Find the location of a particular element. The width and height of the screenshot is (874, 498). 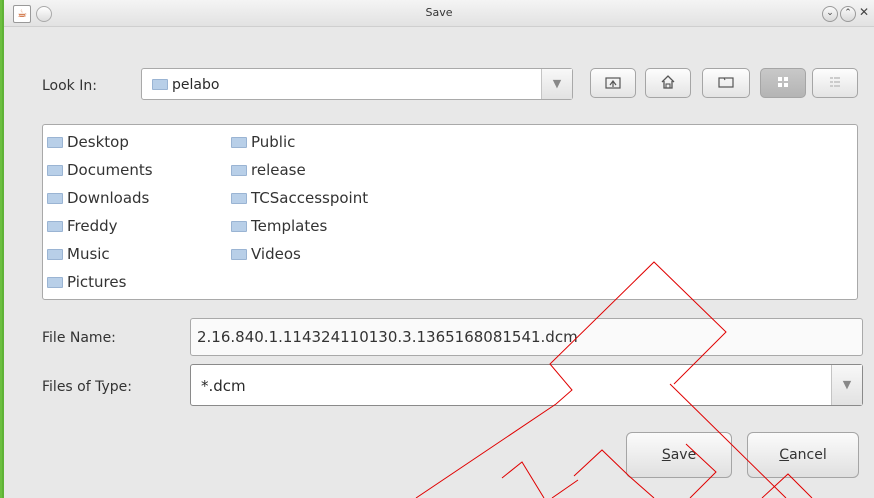

list-item: Public is located at coordinates (299, 145).